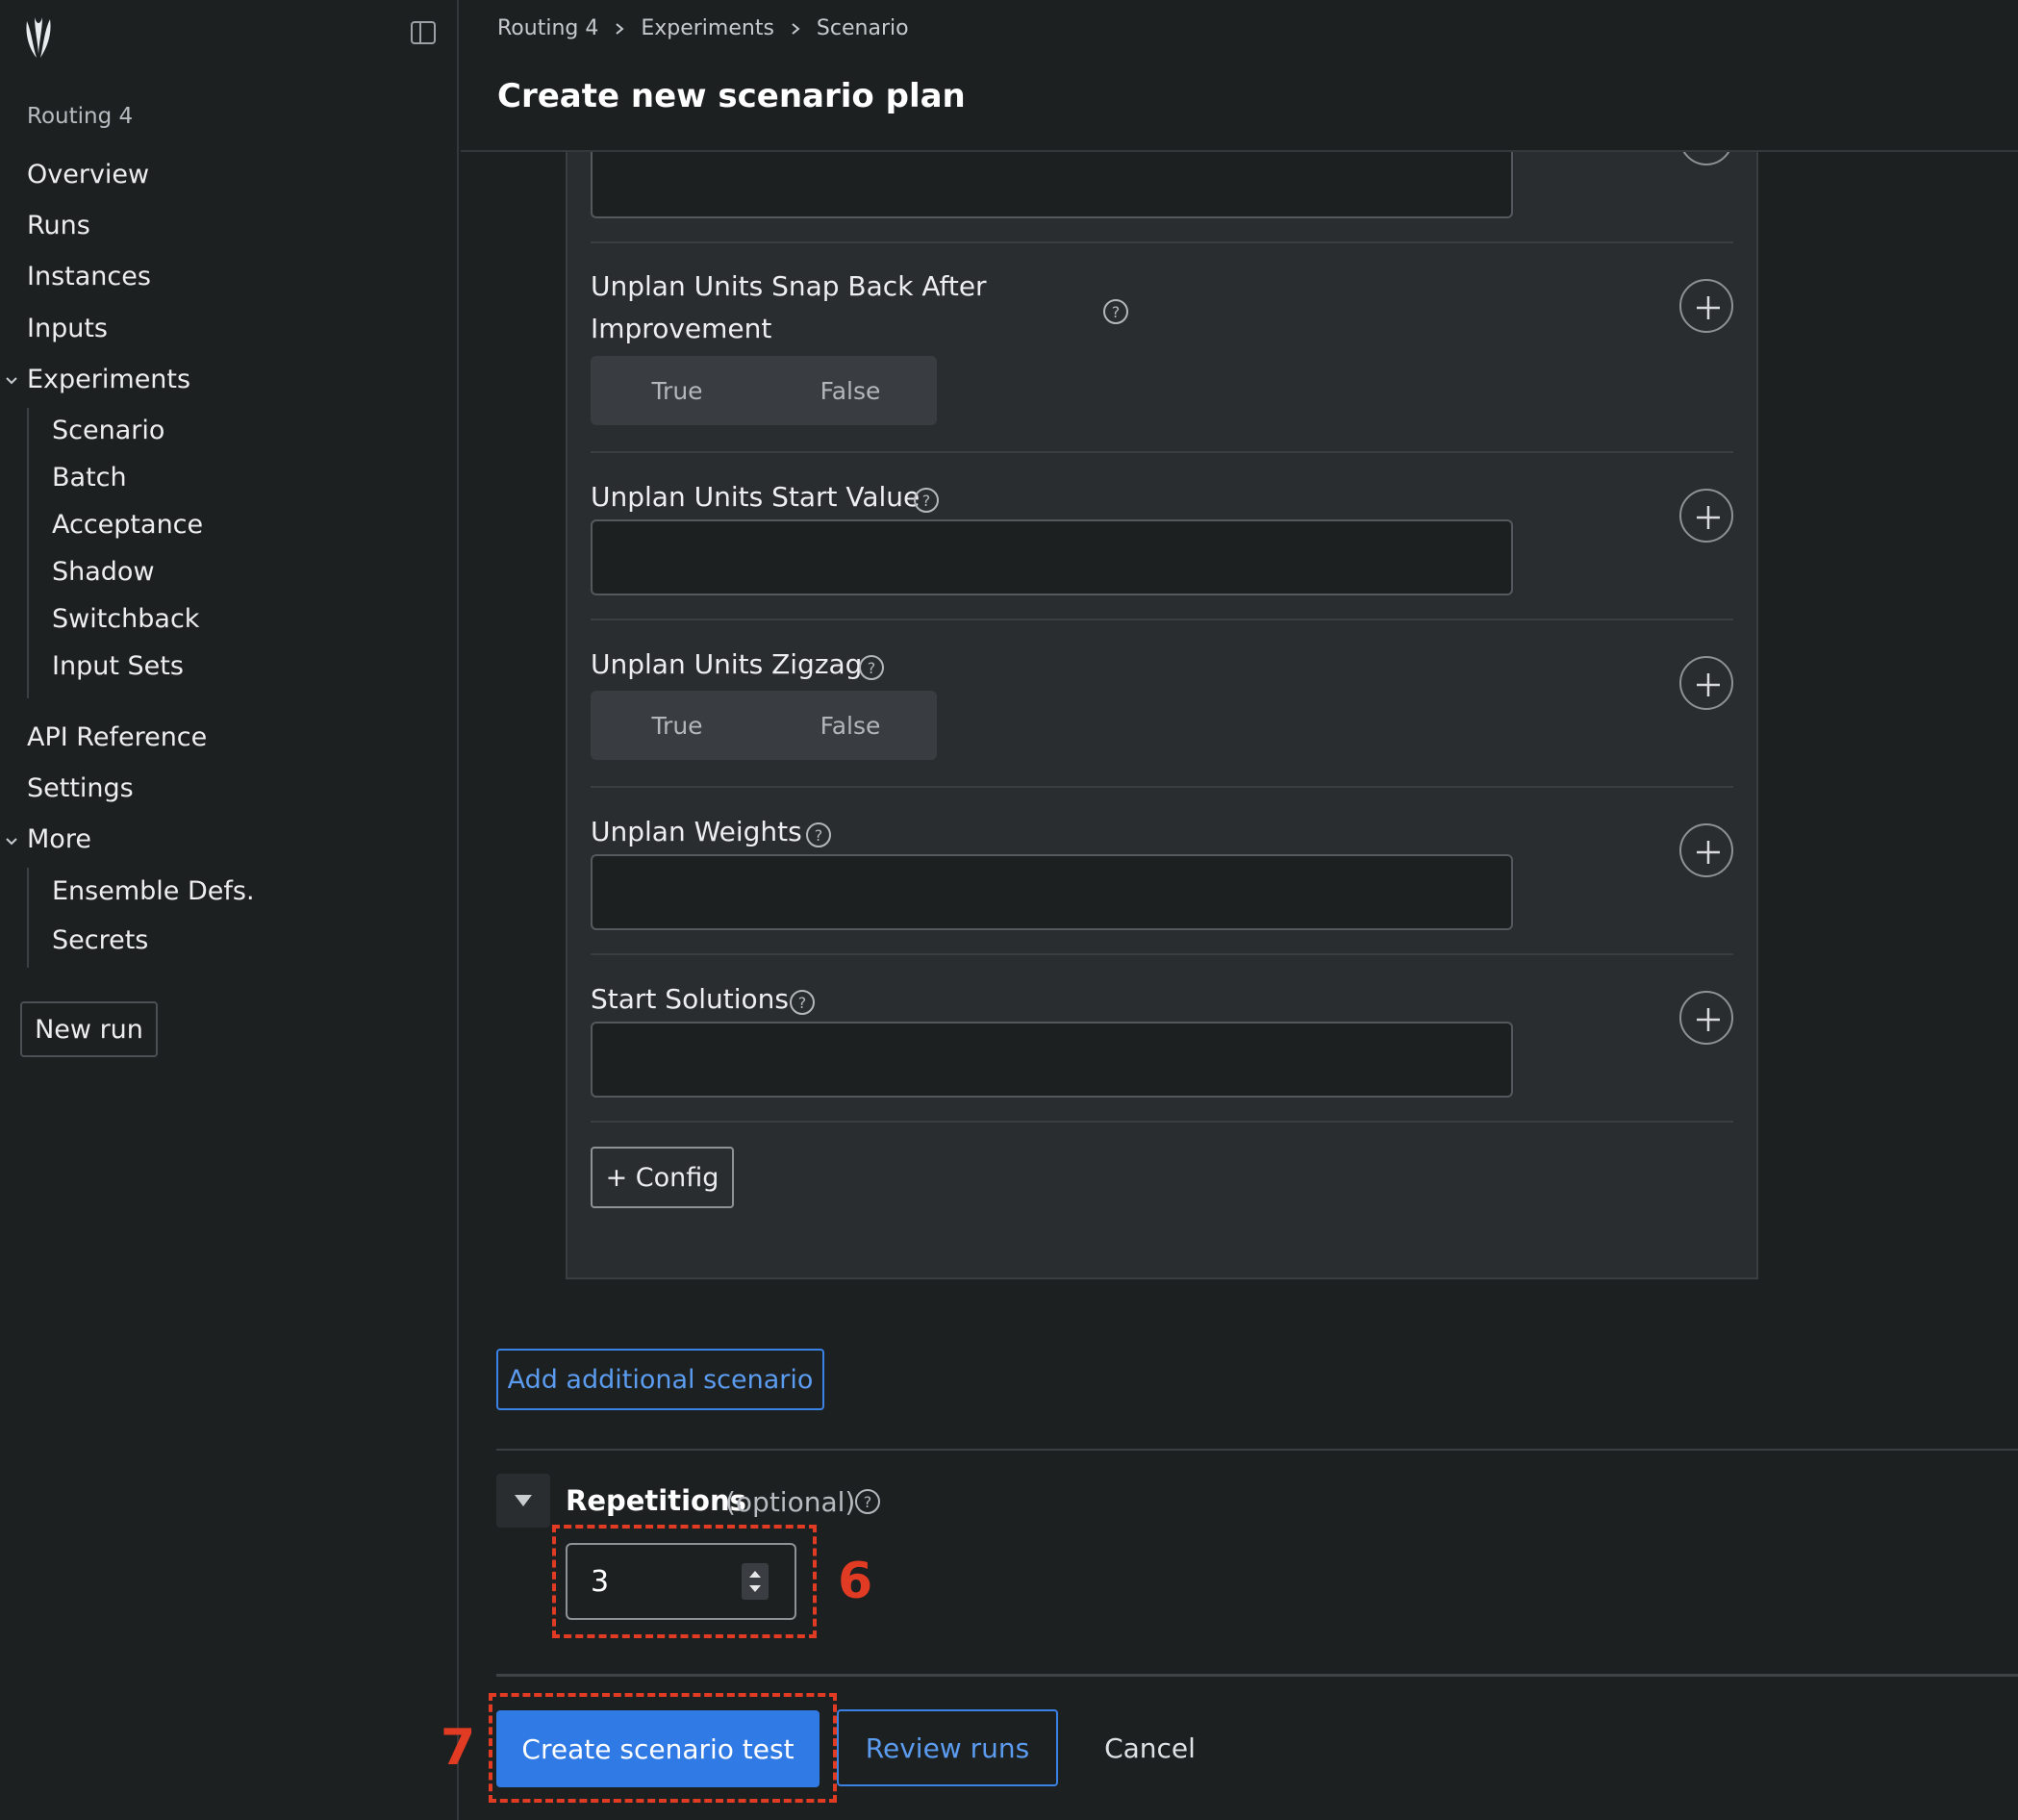  What do you see at coordinates (789, 286) in the screenshot?
I see `field-label: Unplan Units Snap Back After` at bounding box center [789, 286].